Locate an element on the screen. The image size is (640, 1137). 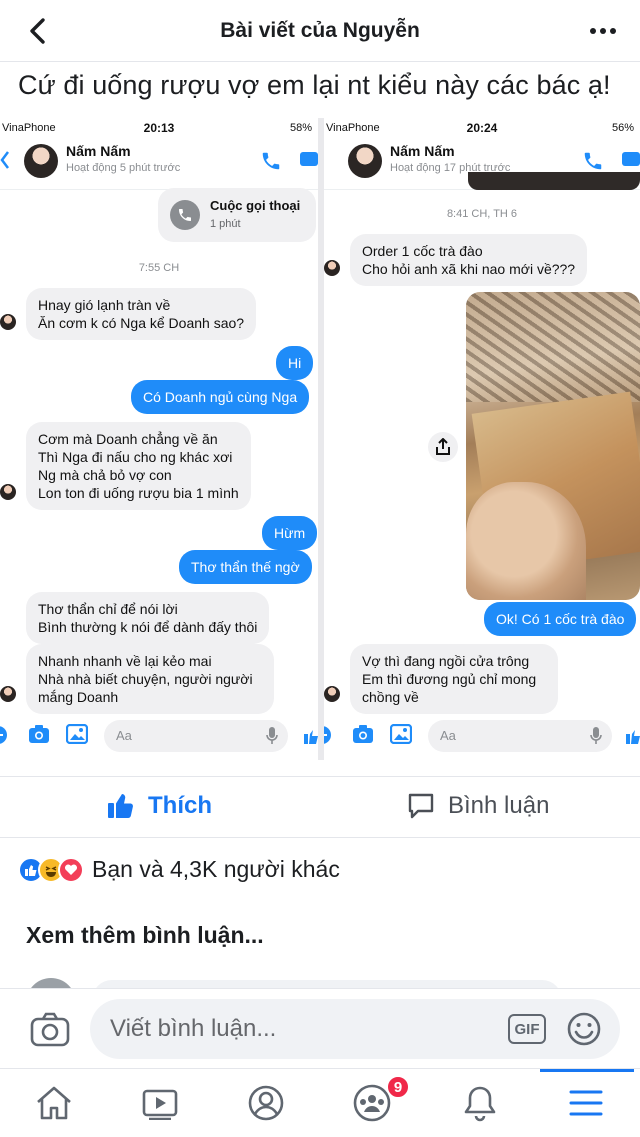
comment-composer: Viết bình luận... GIF is located at coordinates (320, 1028).